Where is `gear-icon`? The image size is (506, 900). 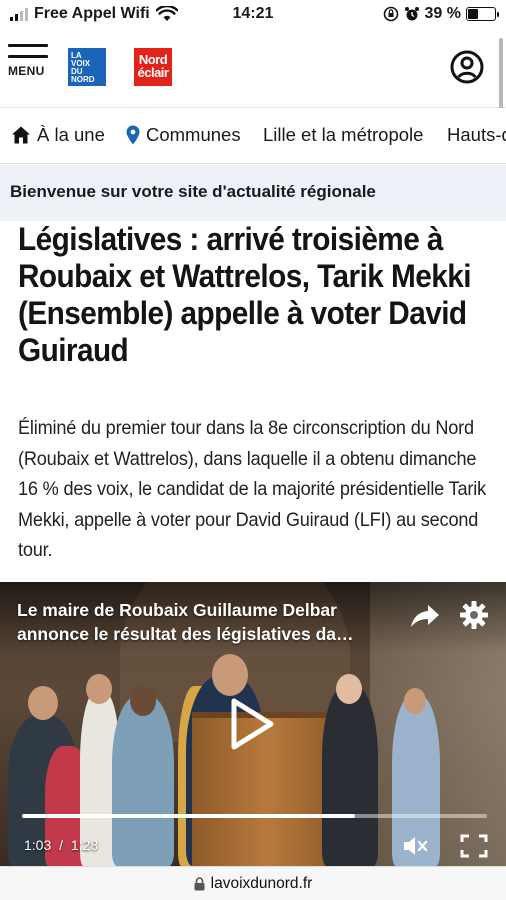 gear-icon is located at coordinates (474, 615).